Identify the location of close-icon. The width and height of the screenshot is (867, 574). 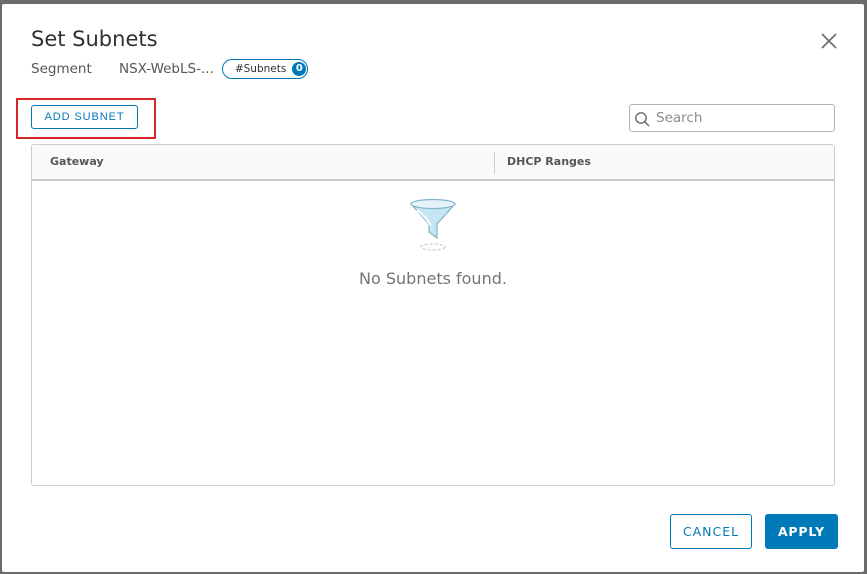
(829, 41).